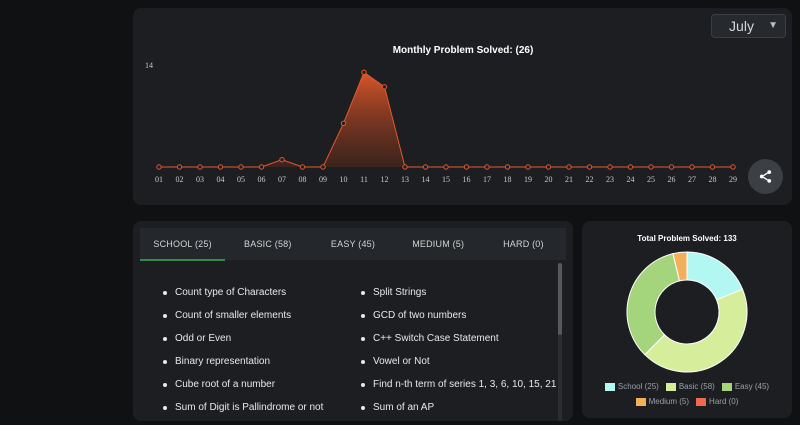 This screenshot has width=800, height=425. I want to click on x-tick-label: 10, so click(344, 179).